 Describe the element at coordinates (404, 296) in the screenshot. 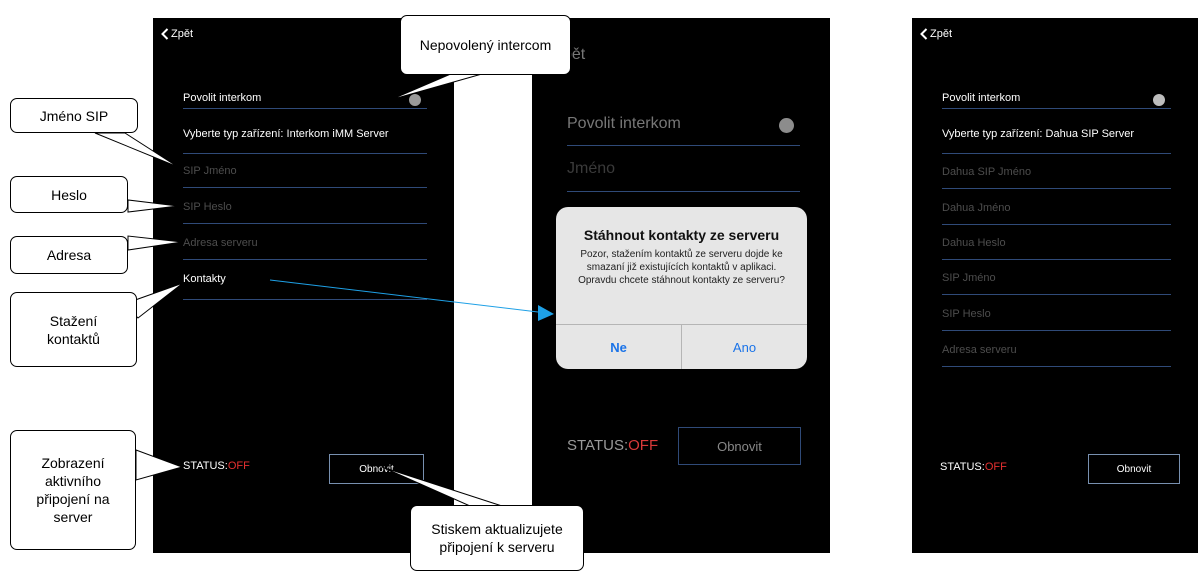

I see `arrow-line` at that location.